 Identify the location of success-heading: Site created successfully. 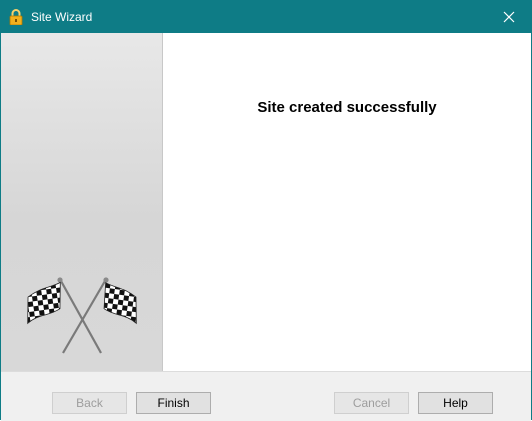
(347, 107).